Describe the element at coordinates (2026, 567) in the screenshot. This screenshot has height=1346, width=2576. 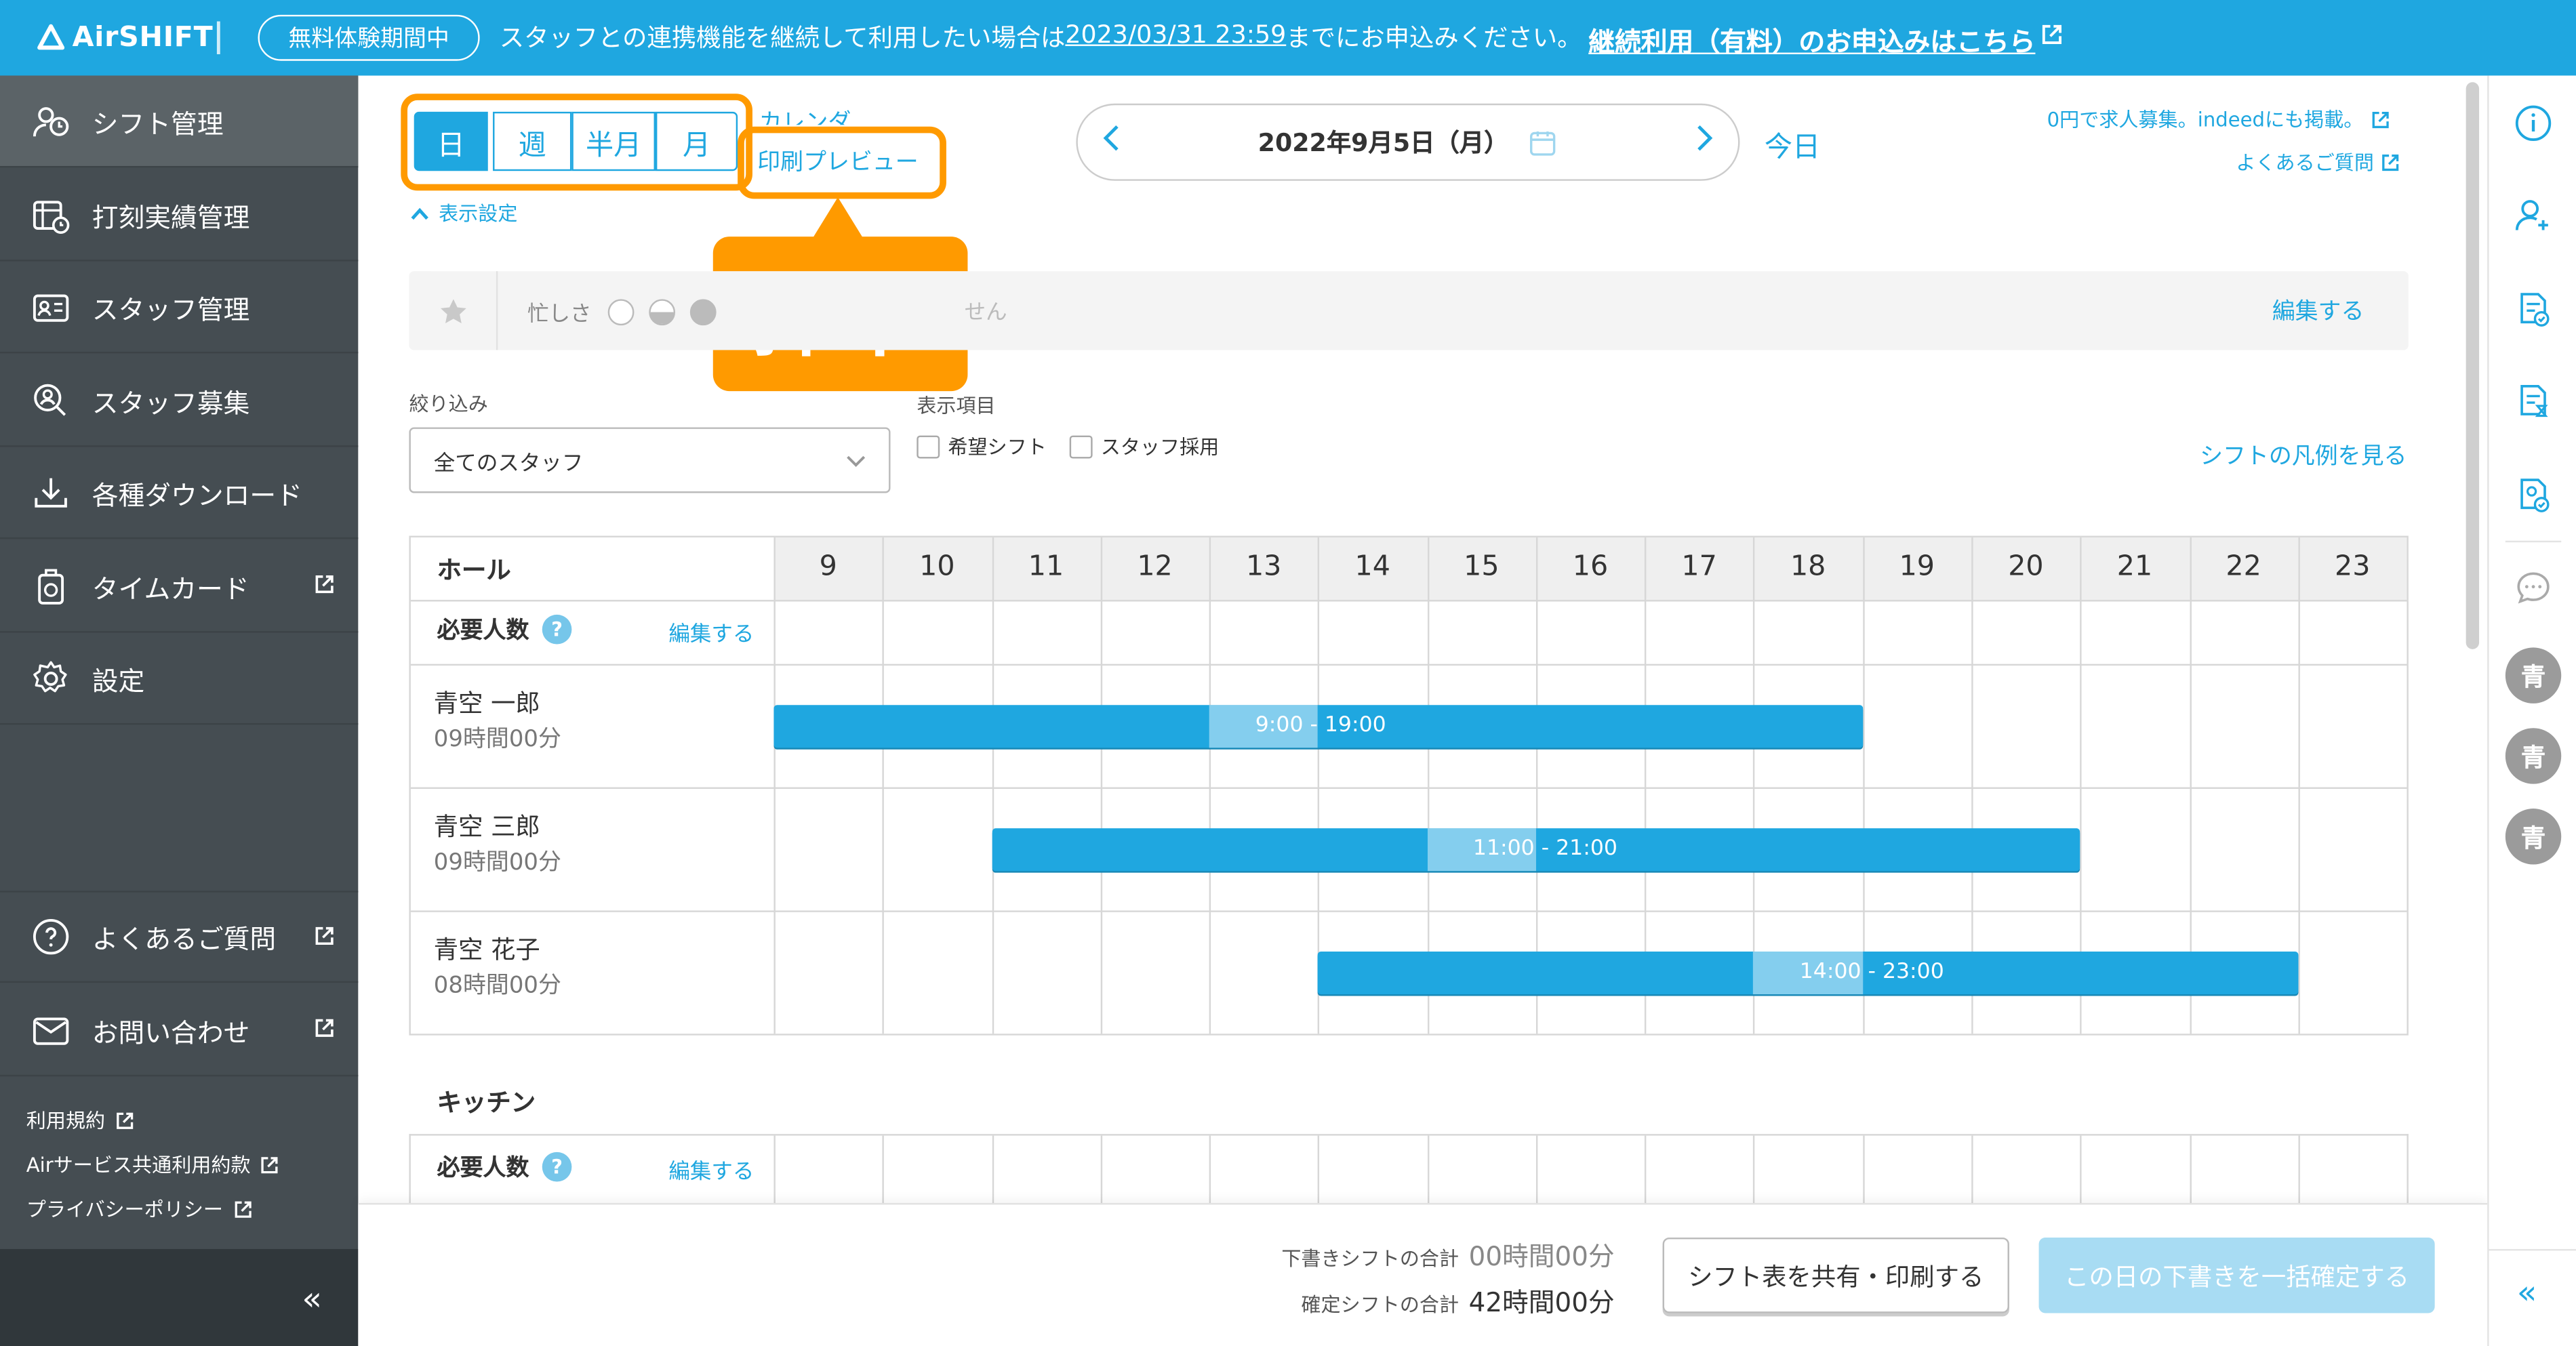
I see `hour-label: 20` at that location.